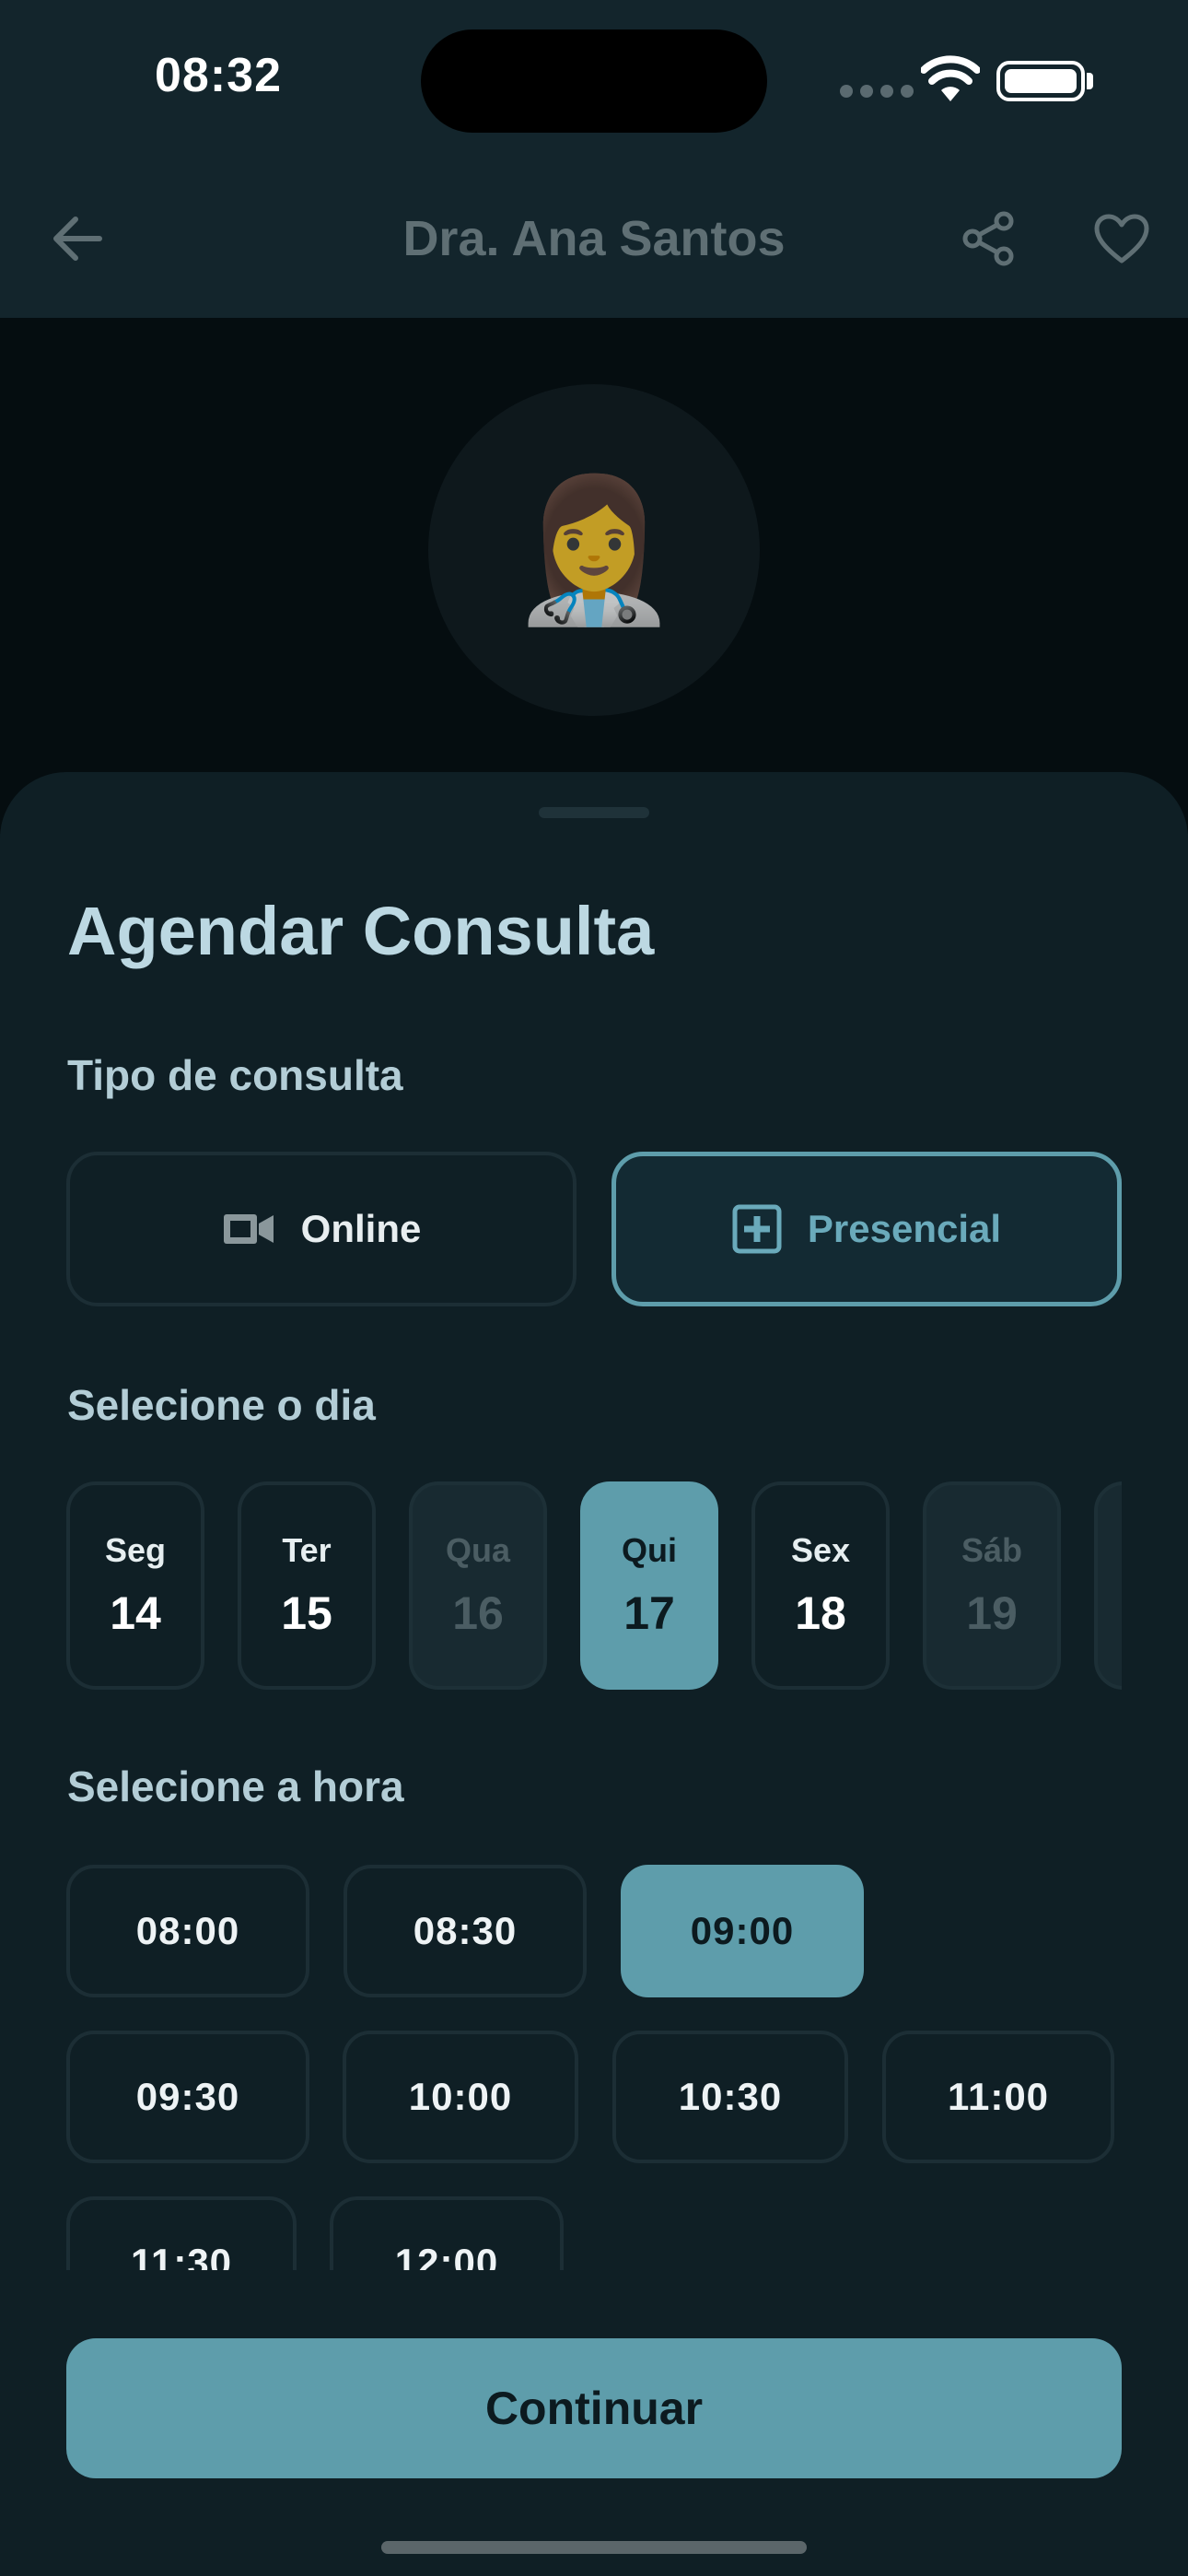  Describe the element at coordinates (951, 78) in the screenshot. I see `wifi-icon` at that location.